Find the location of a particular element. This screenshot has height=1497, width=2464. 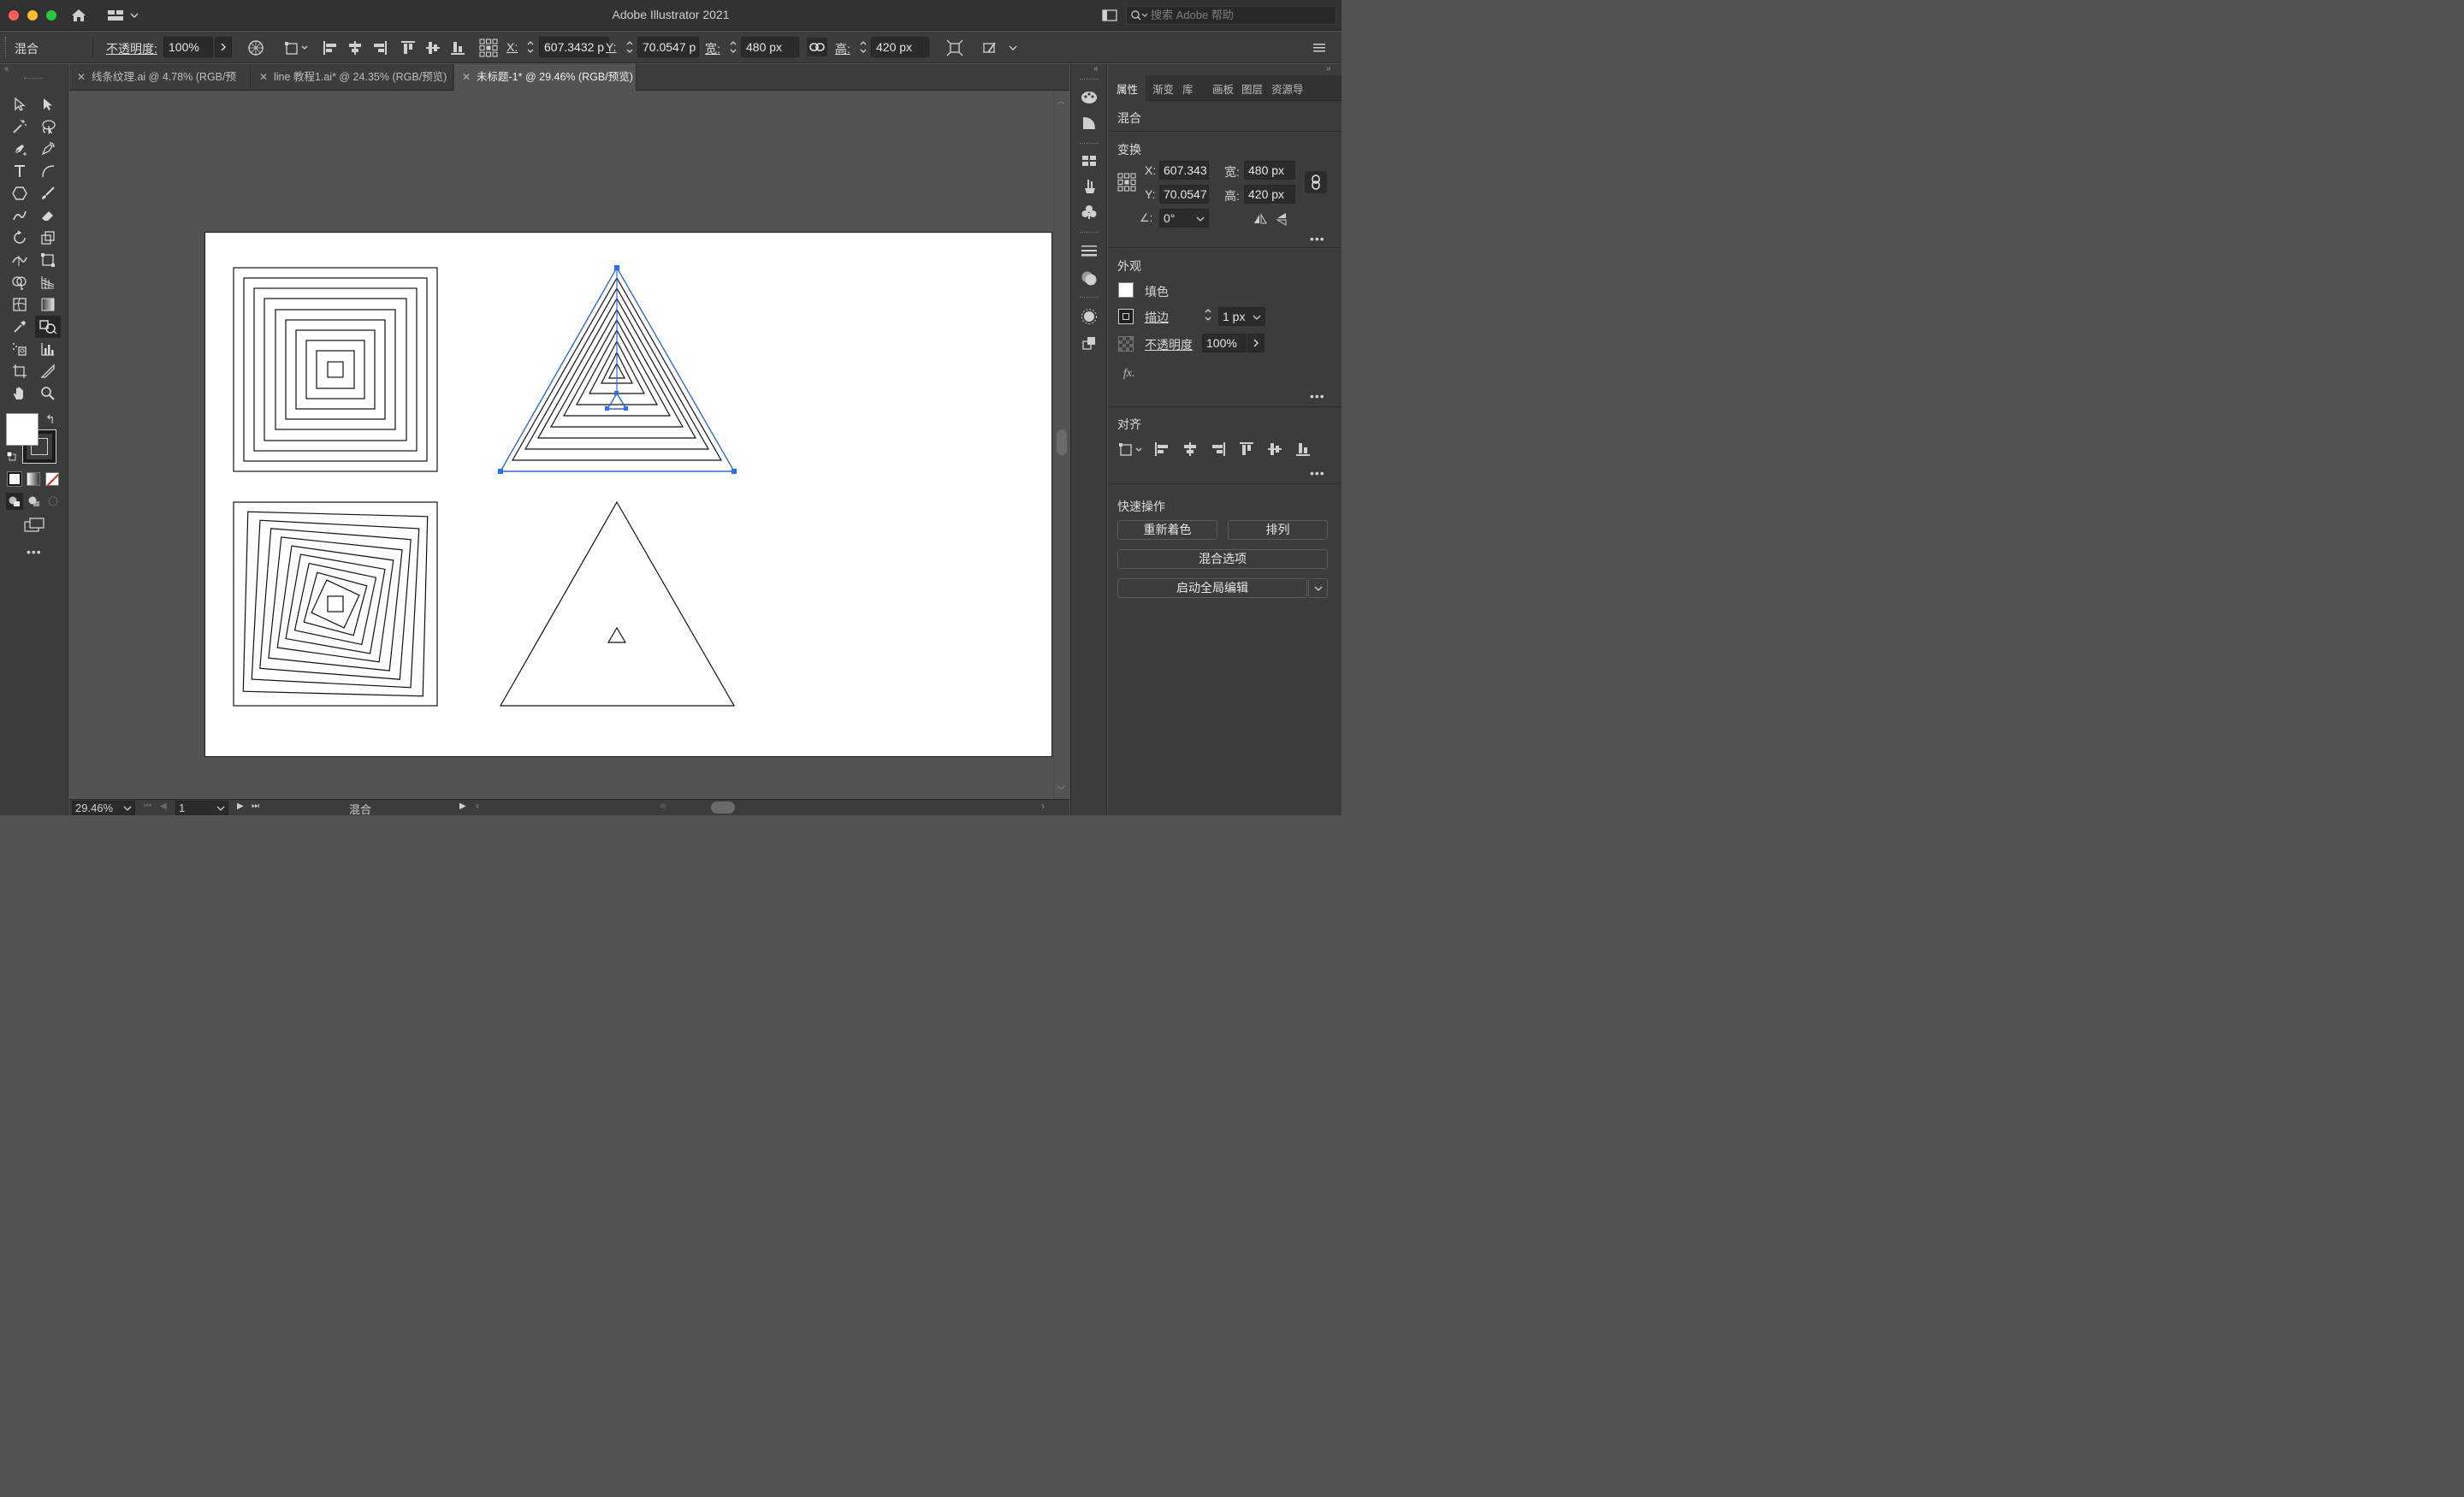

rotate-angle-input: 0° is located at coordinates (1184, 218).